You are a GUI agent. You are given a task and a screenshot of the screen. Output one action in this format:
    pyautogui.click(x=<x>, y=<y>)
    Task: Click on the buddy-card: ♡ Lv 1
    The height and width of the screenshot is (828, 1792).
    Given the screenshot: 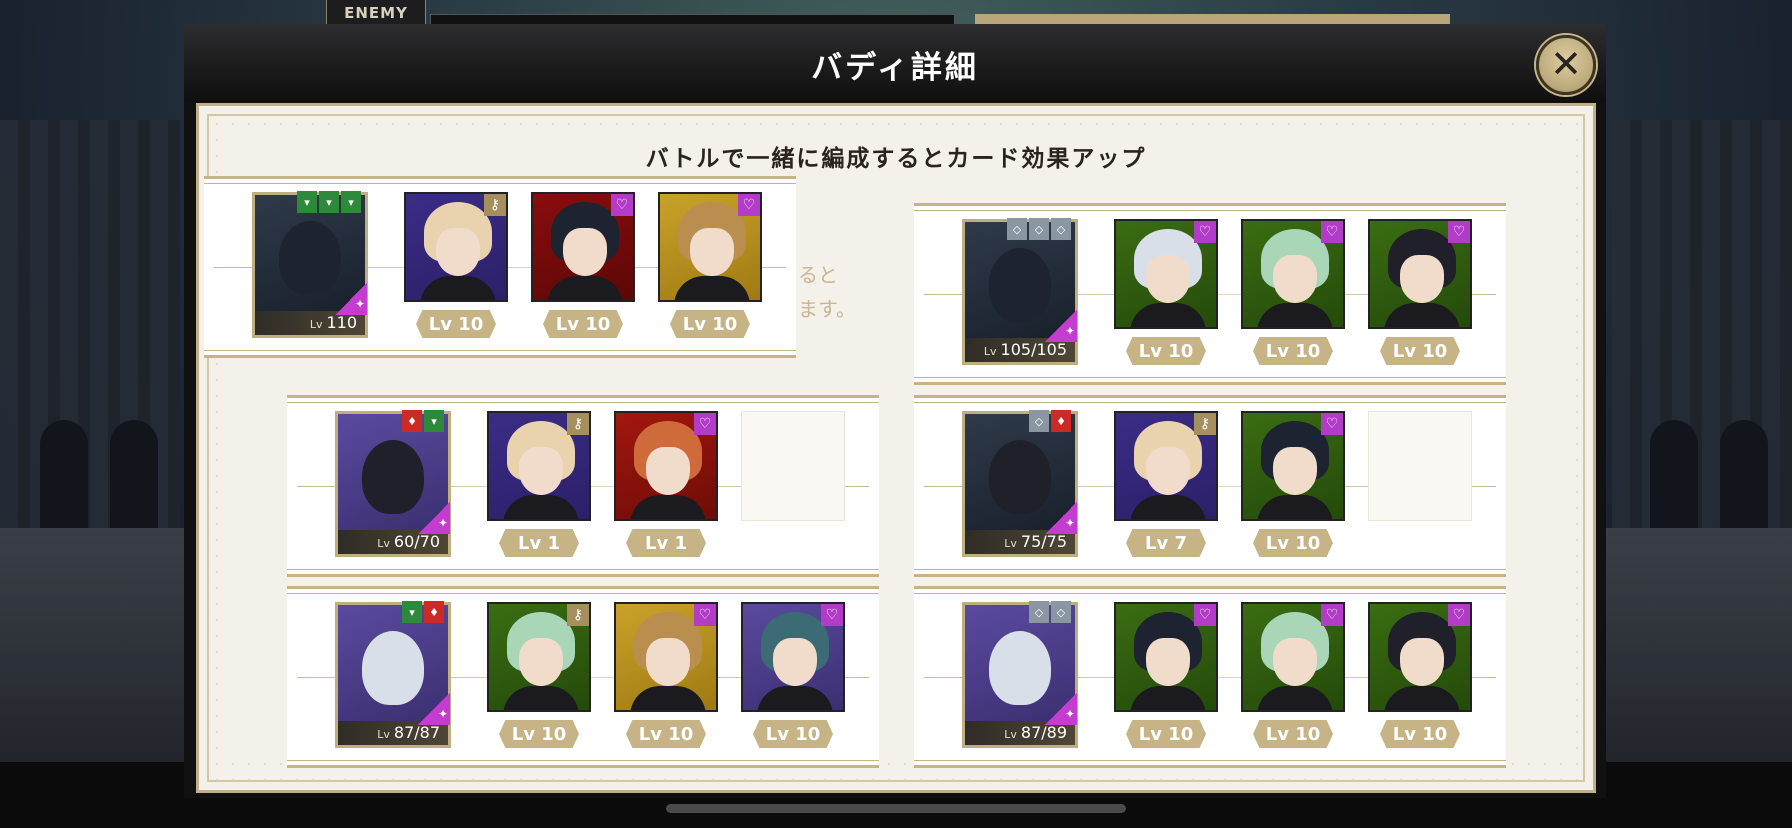 What is the action you would take?
    pyautogui.click(x=666, y=484)
    